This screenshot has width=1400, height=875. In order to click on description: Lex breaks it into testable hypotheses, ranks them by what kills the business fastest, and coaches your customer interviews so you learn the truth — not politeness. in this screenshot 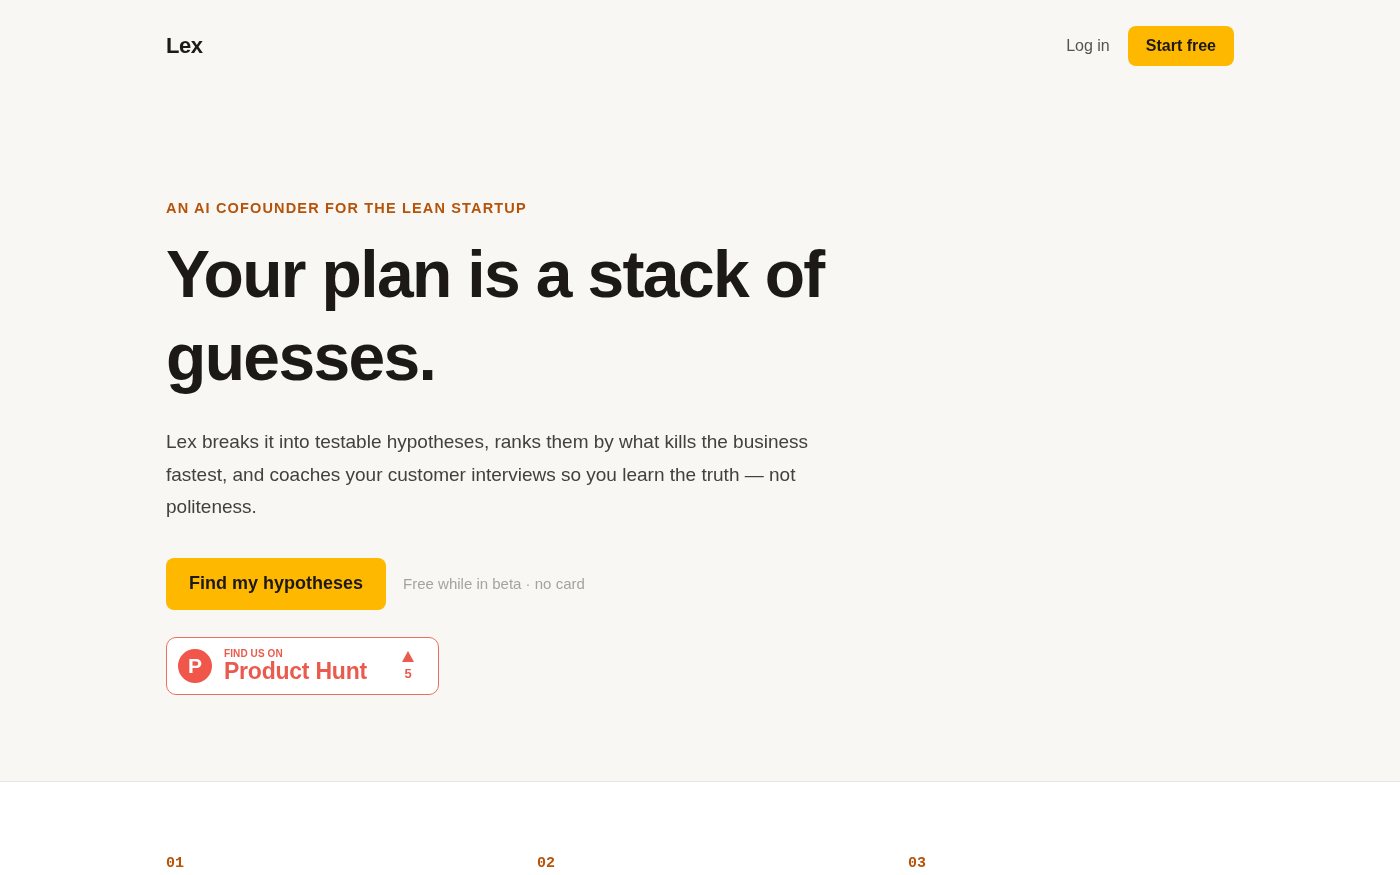, I will do `click(488, 474)`.